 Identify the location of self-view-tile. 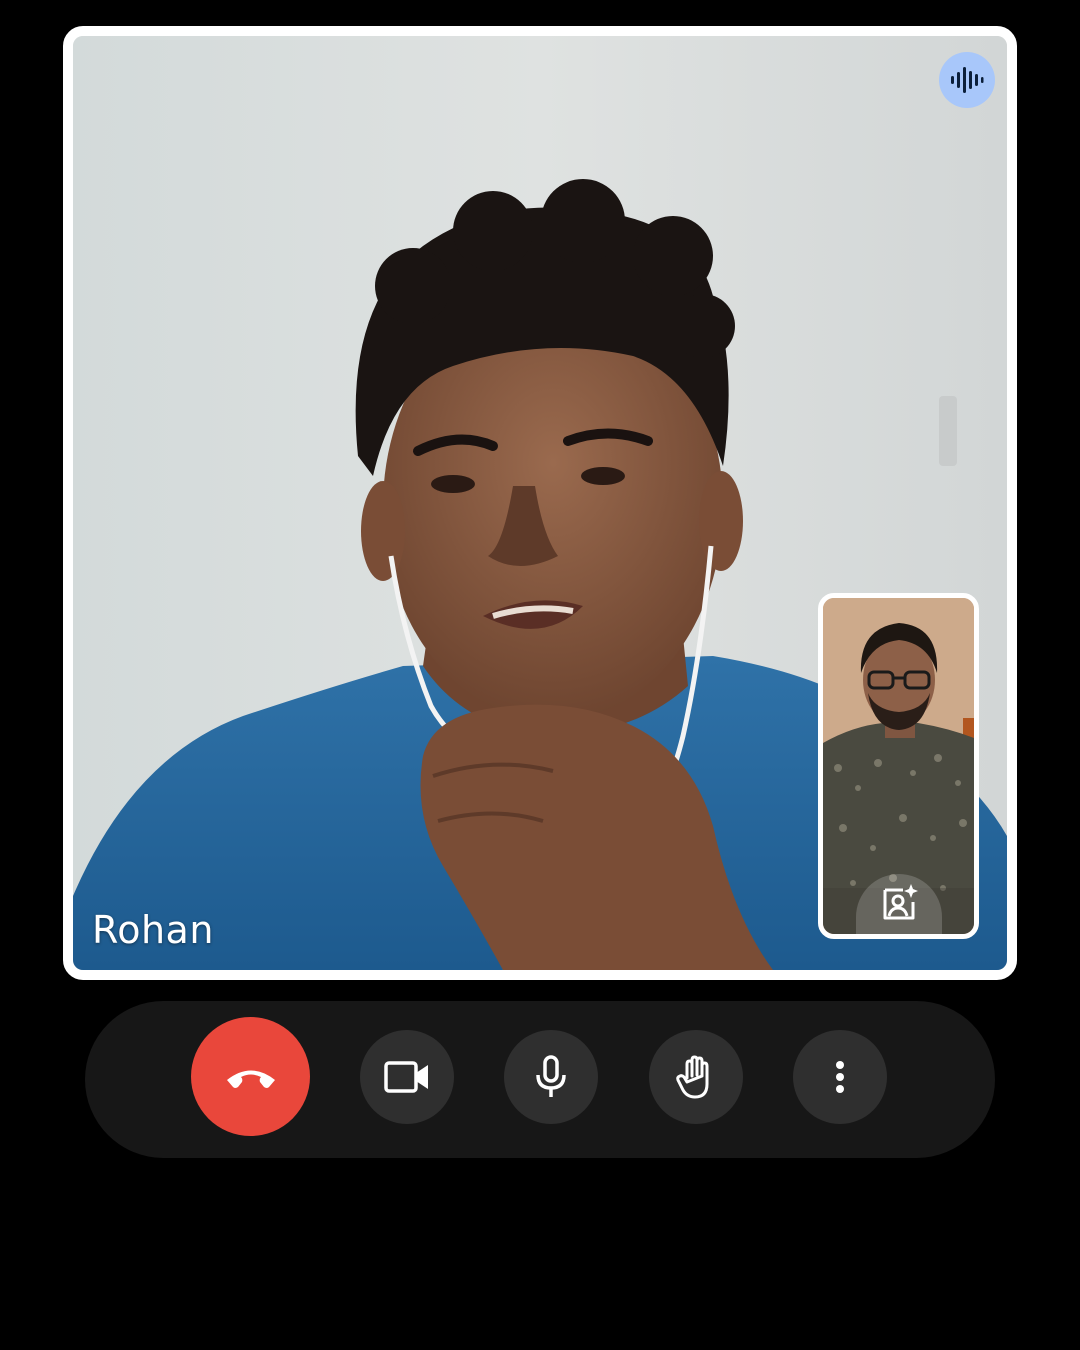
(898, 766).